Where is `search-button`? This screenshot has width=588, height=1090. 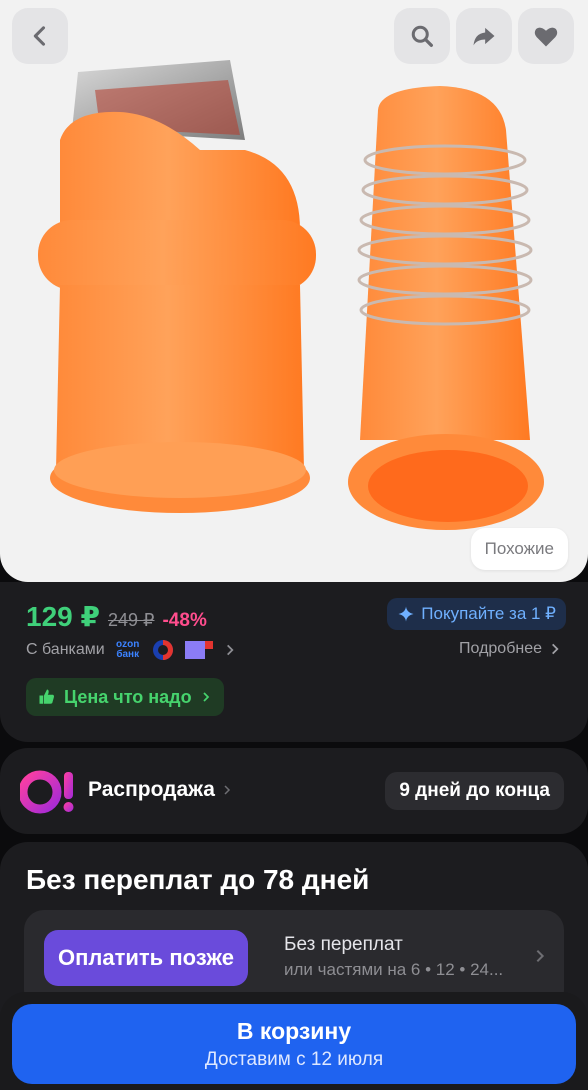 search-button is located at coordinates (422, 36).